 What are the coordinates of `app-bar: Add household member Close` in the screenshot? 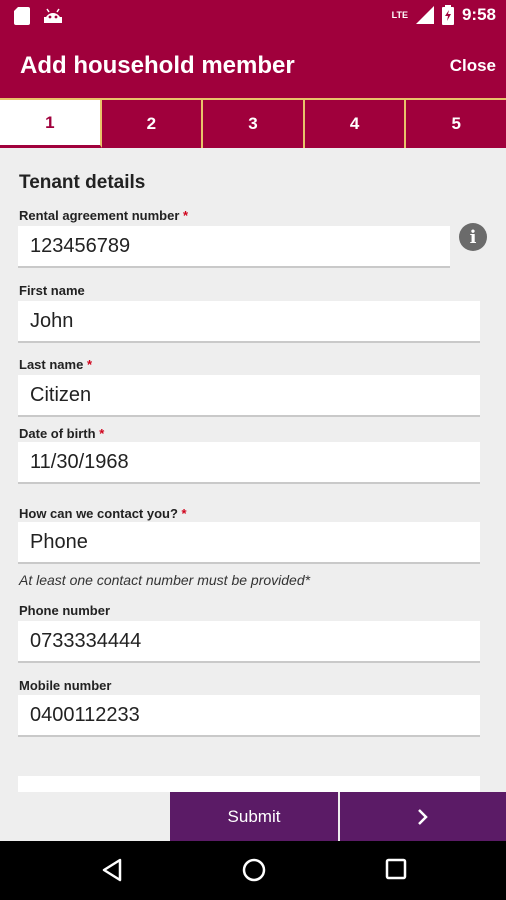 It's located at (253, 65).